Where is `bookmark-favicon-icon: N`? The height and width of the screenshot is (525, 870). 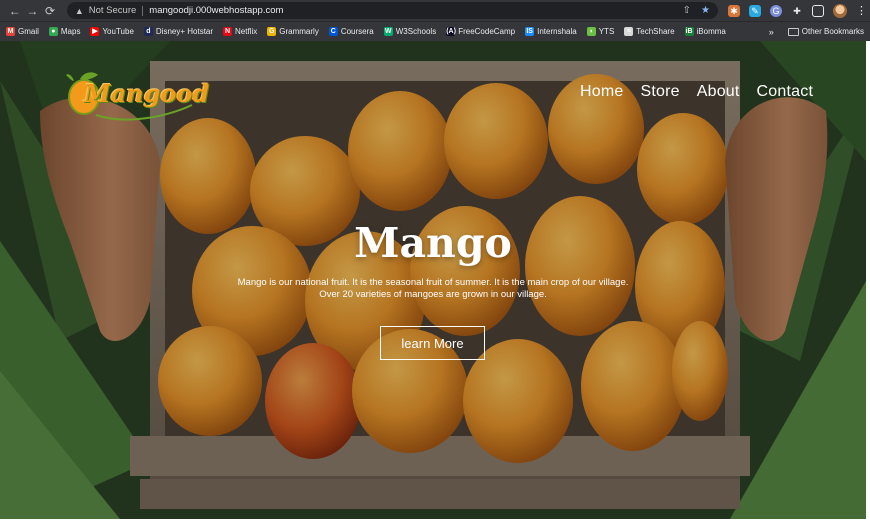
bookmark-favicon-icon: N is located at coordinates (228, 31).